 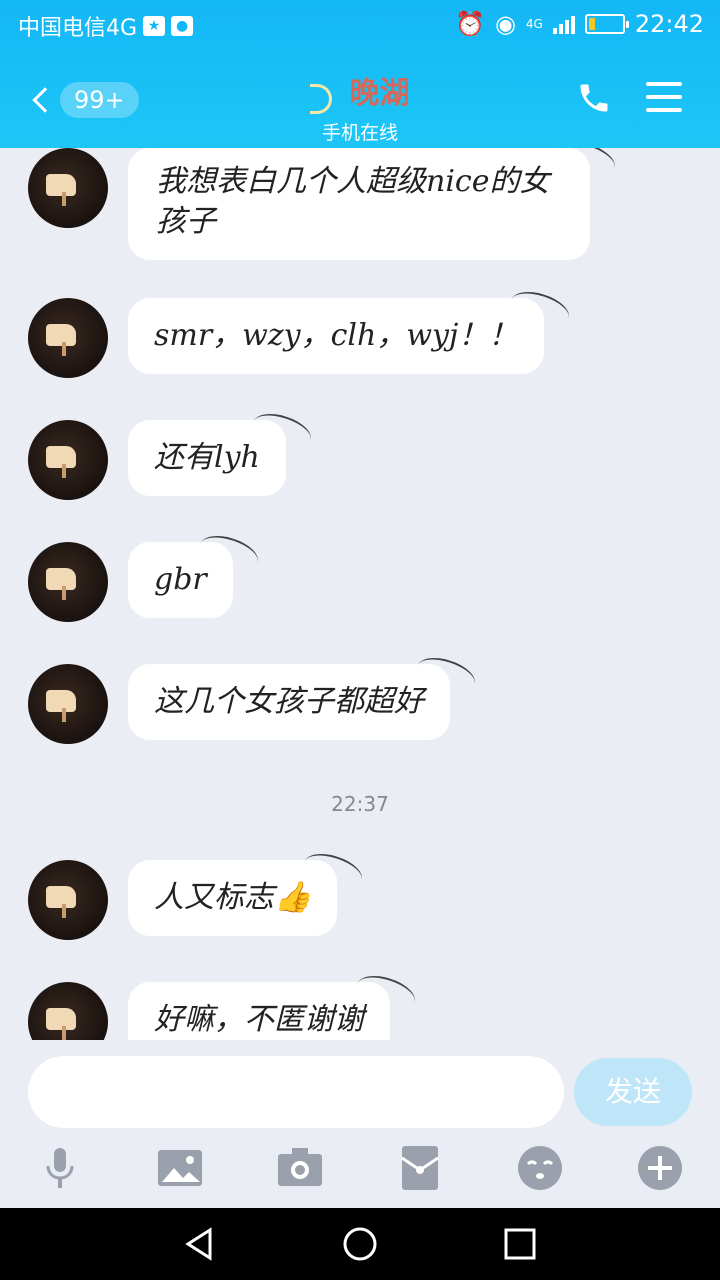 I want to click on menu-icon, so click(x=664, y=97).